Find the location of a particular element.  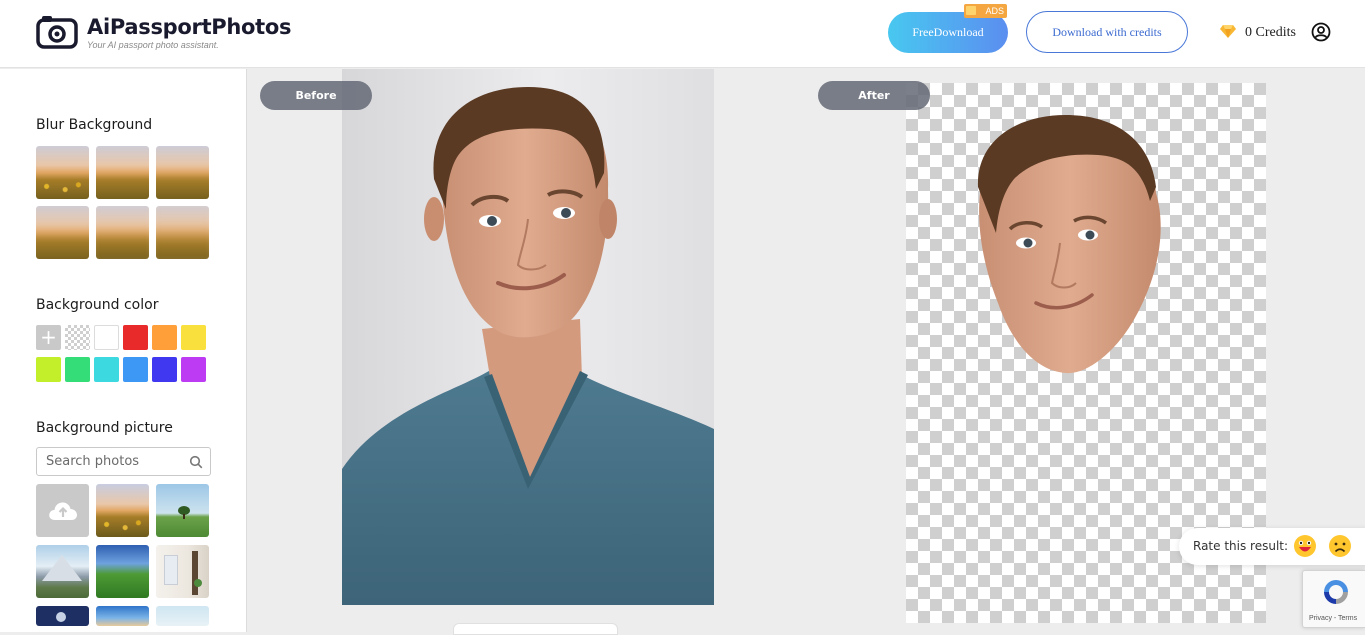

picture-interior-room is located at coordinates (182, 571).